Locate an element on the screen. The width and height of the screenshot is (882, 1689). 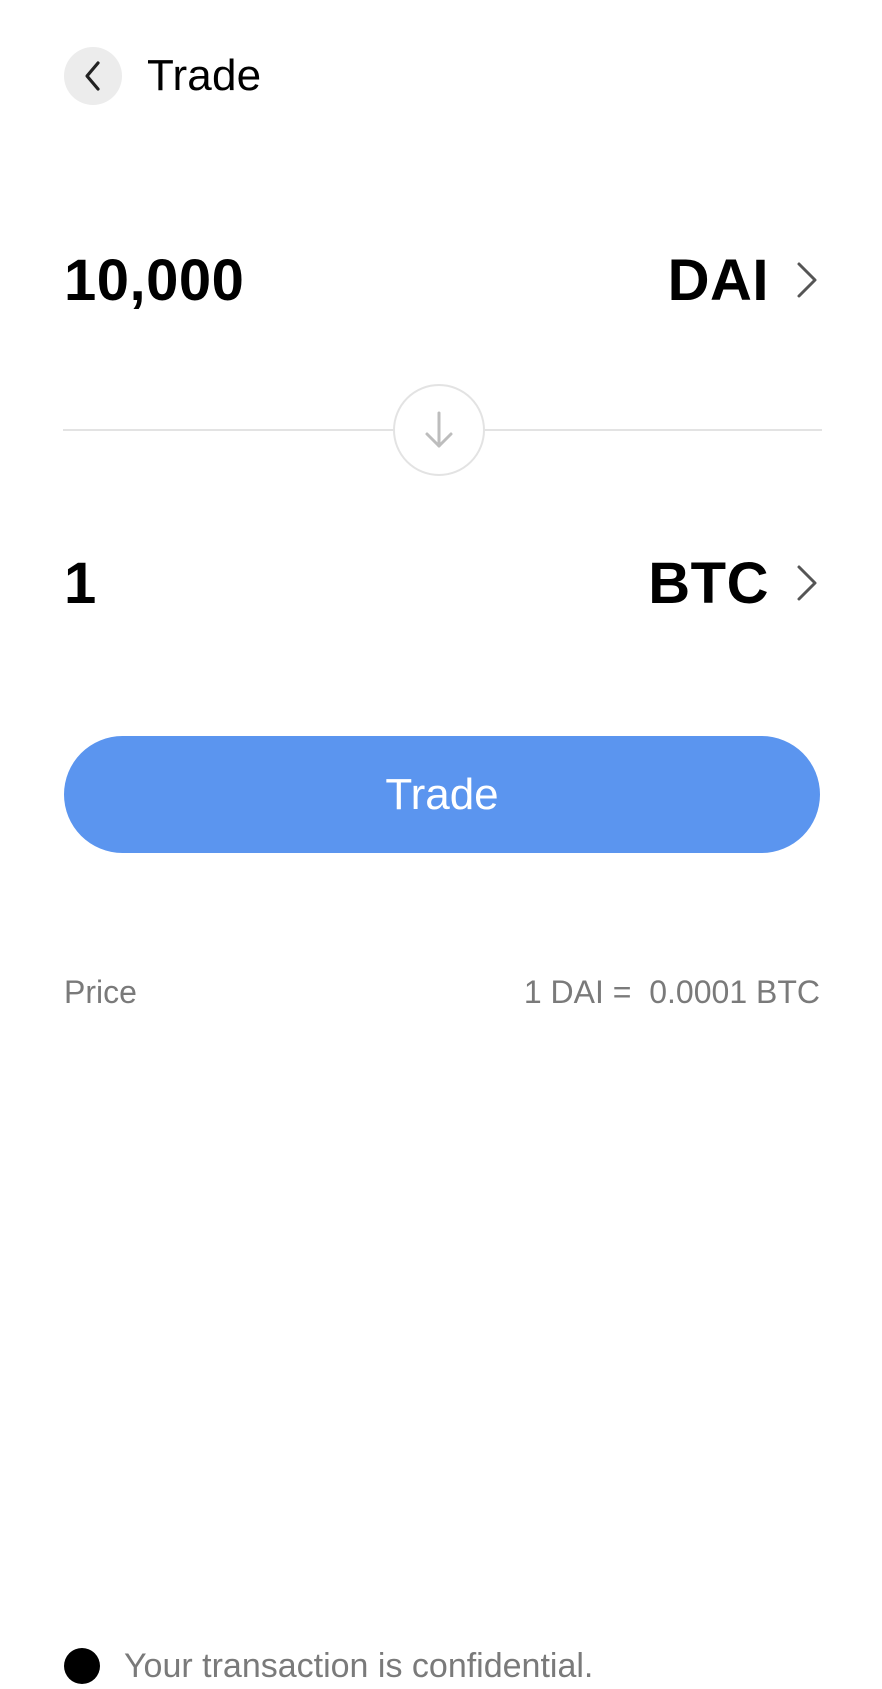
to-row: 1 BTC is located at coordinates (442, 583).